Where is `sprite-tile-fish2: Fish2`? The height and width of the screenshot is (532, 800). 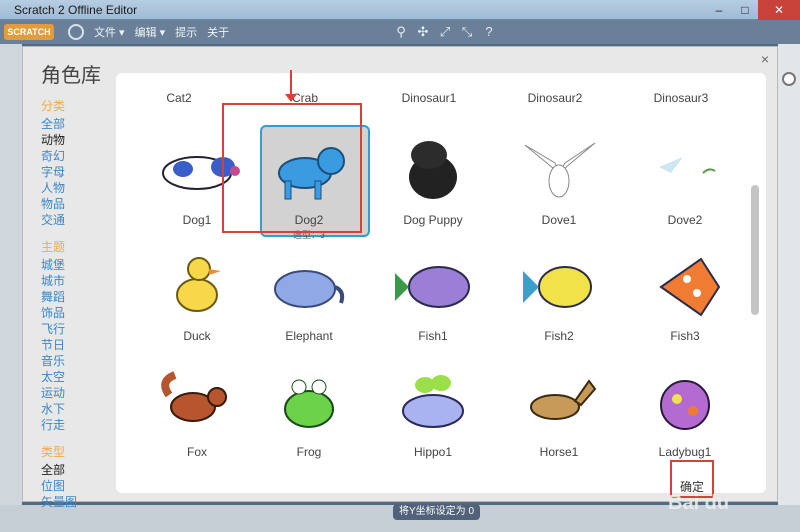
sprite-tile-fish2: Fish2 is located at coordinates (559, 298).